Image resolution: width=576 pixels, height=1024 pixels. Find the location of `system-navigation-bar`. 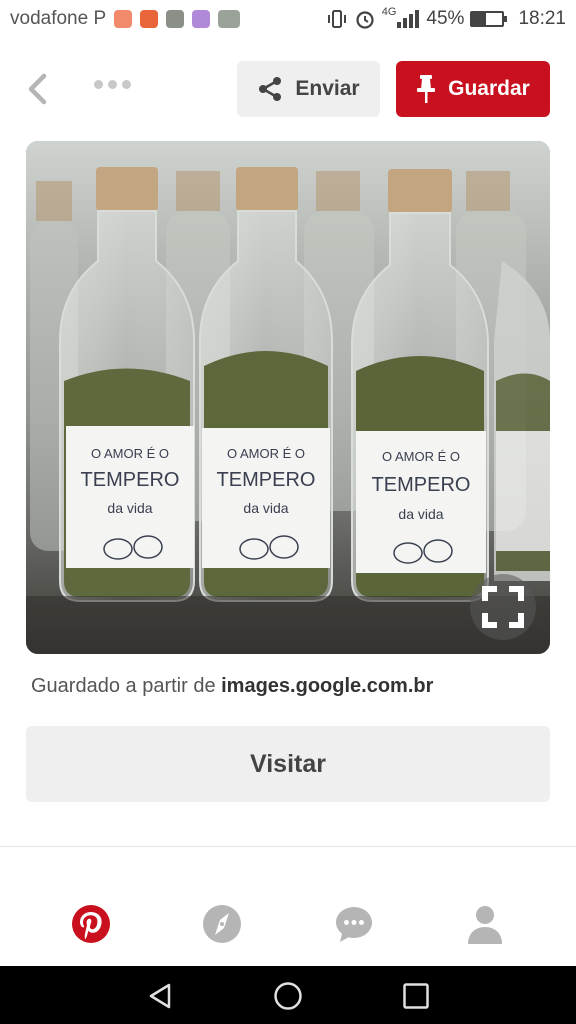

system-navigation-bar is located at coordinates (288, 995).